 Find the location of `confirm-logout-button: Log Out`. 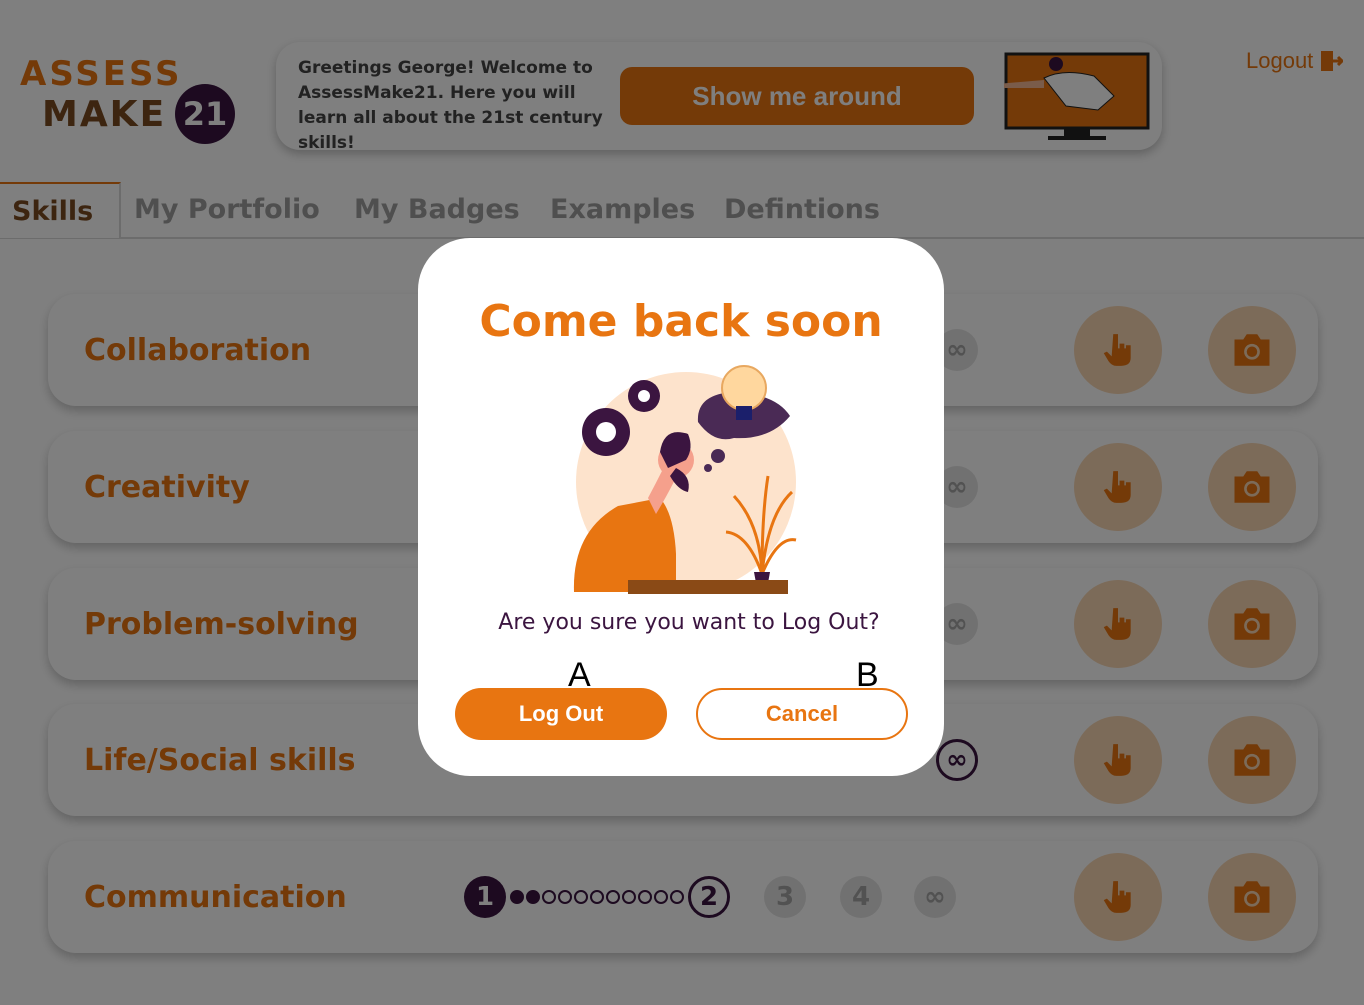

confirm-logout-button: Log Out is located at coordinates (561, 714).